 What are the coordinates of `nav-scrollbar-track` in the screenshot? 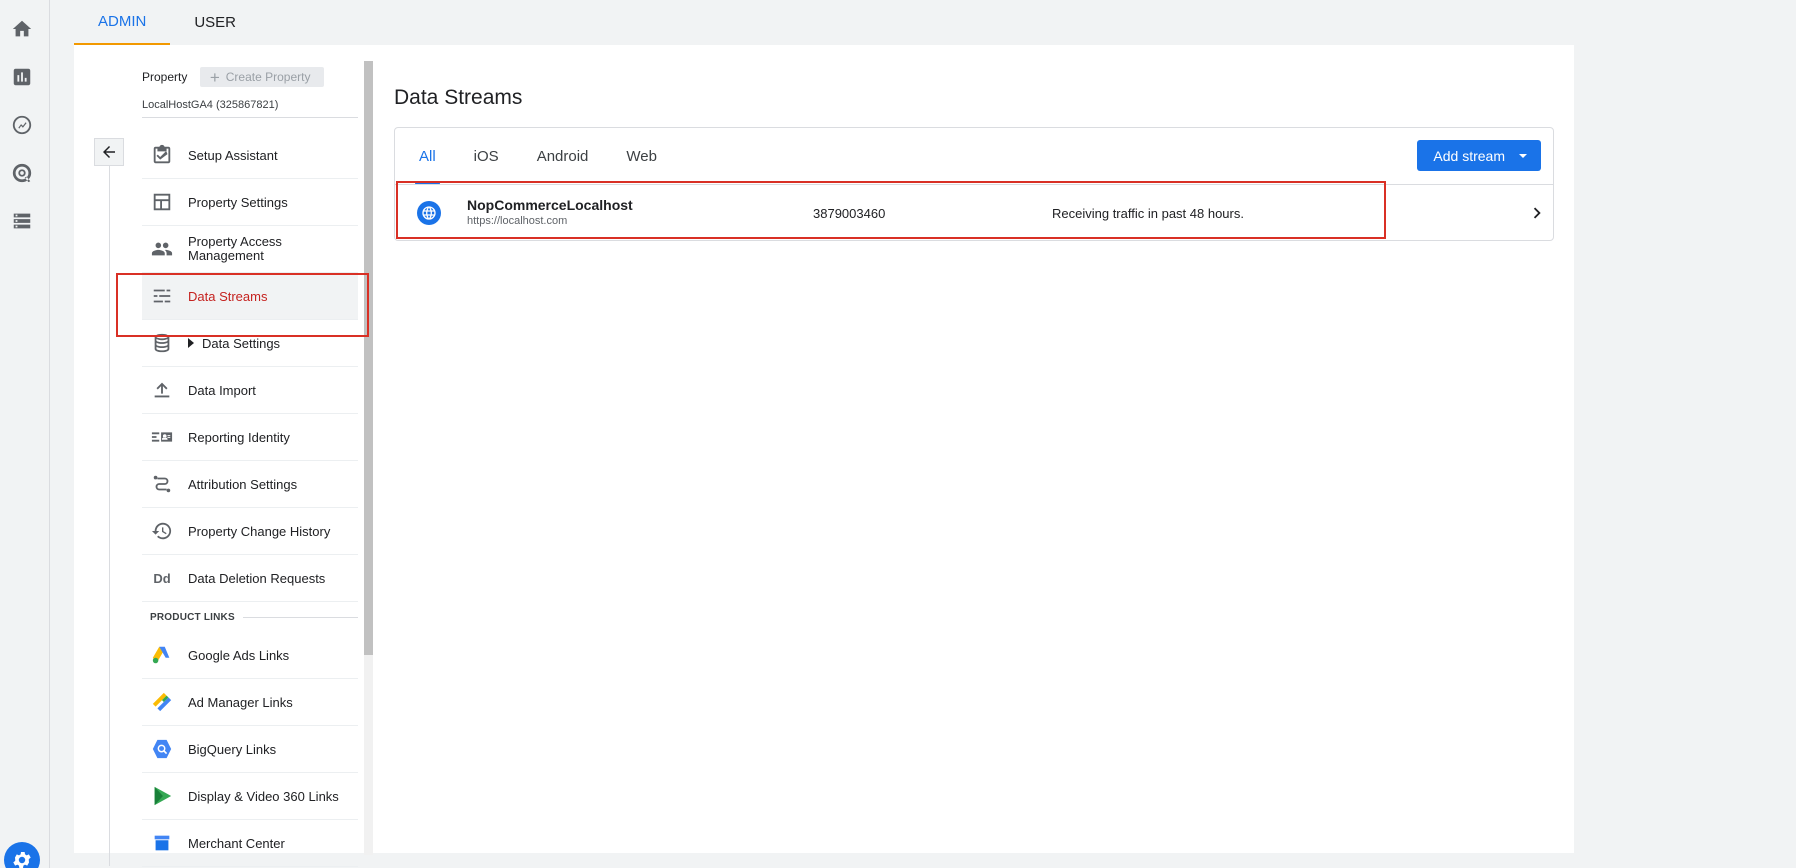 It's located at (368, 755).